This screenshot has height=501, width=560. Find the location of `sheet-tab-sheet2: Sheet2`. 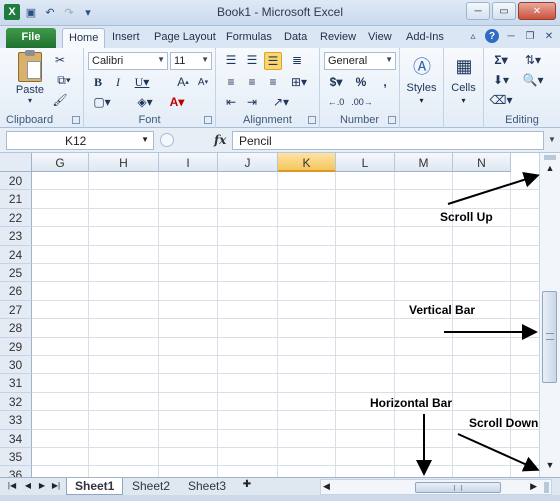

sheet-tab-sheet2: Sheet2 is located at coordinates (151, 486).